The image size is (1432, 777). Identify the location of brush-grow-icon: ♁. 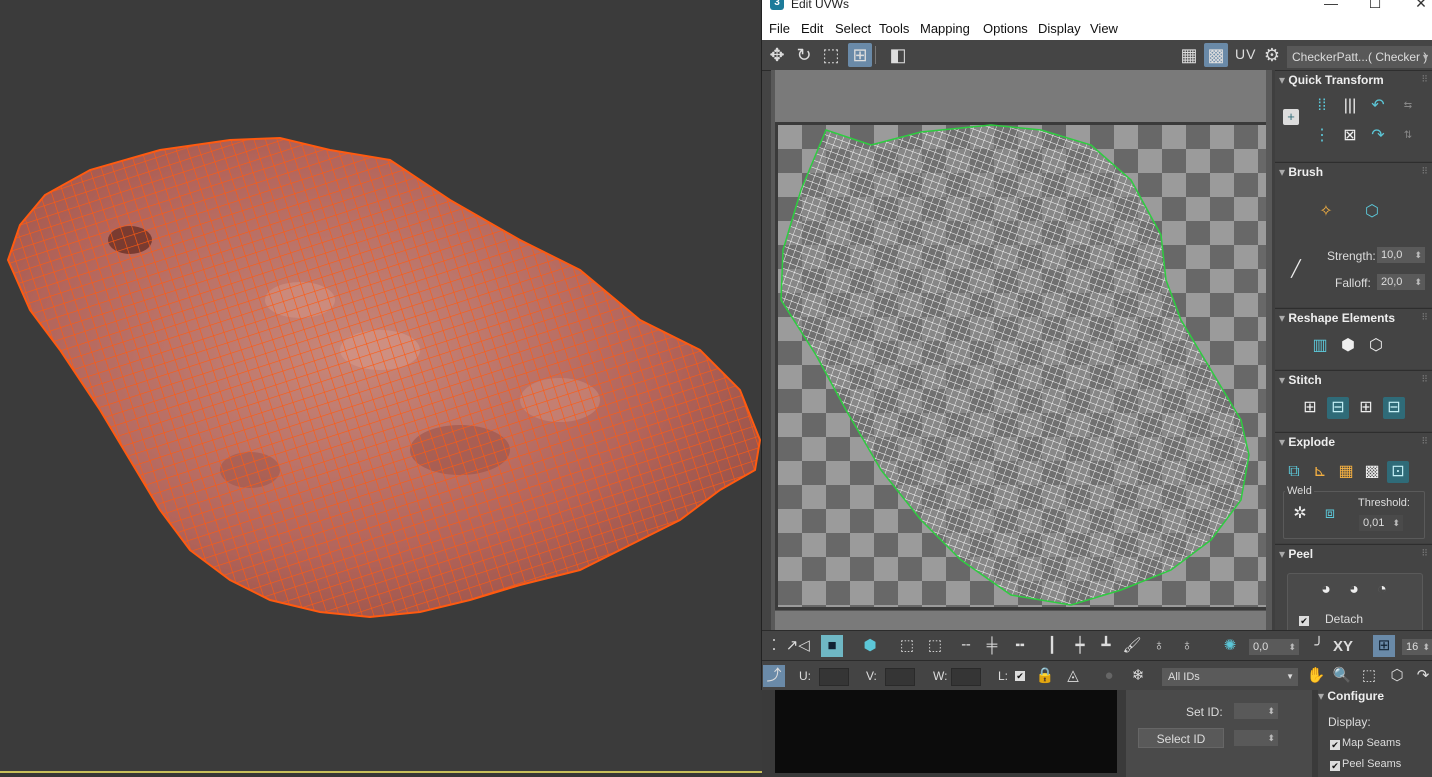
(1159, 646).